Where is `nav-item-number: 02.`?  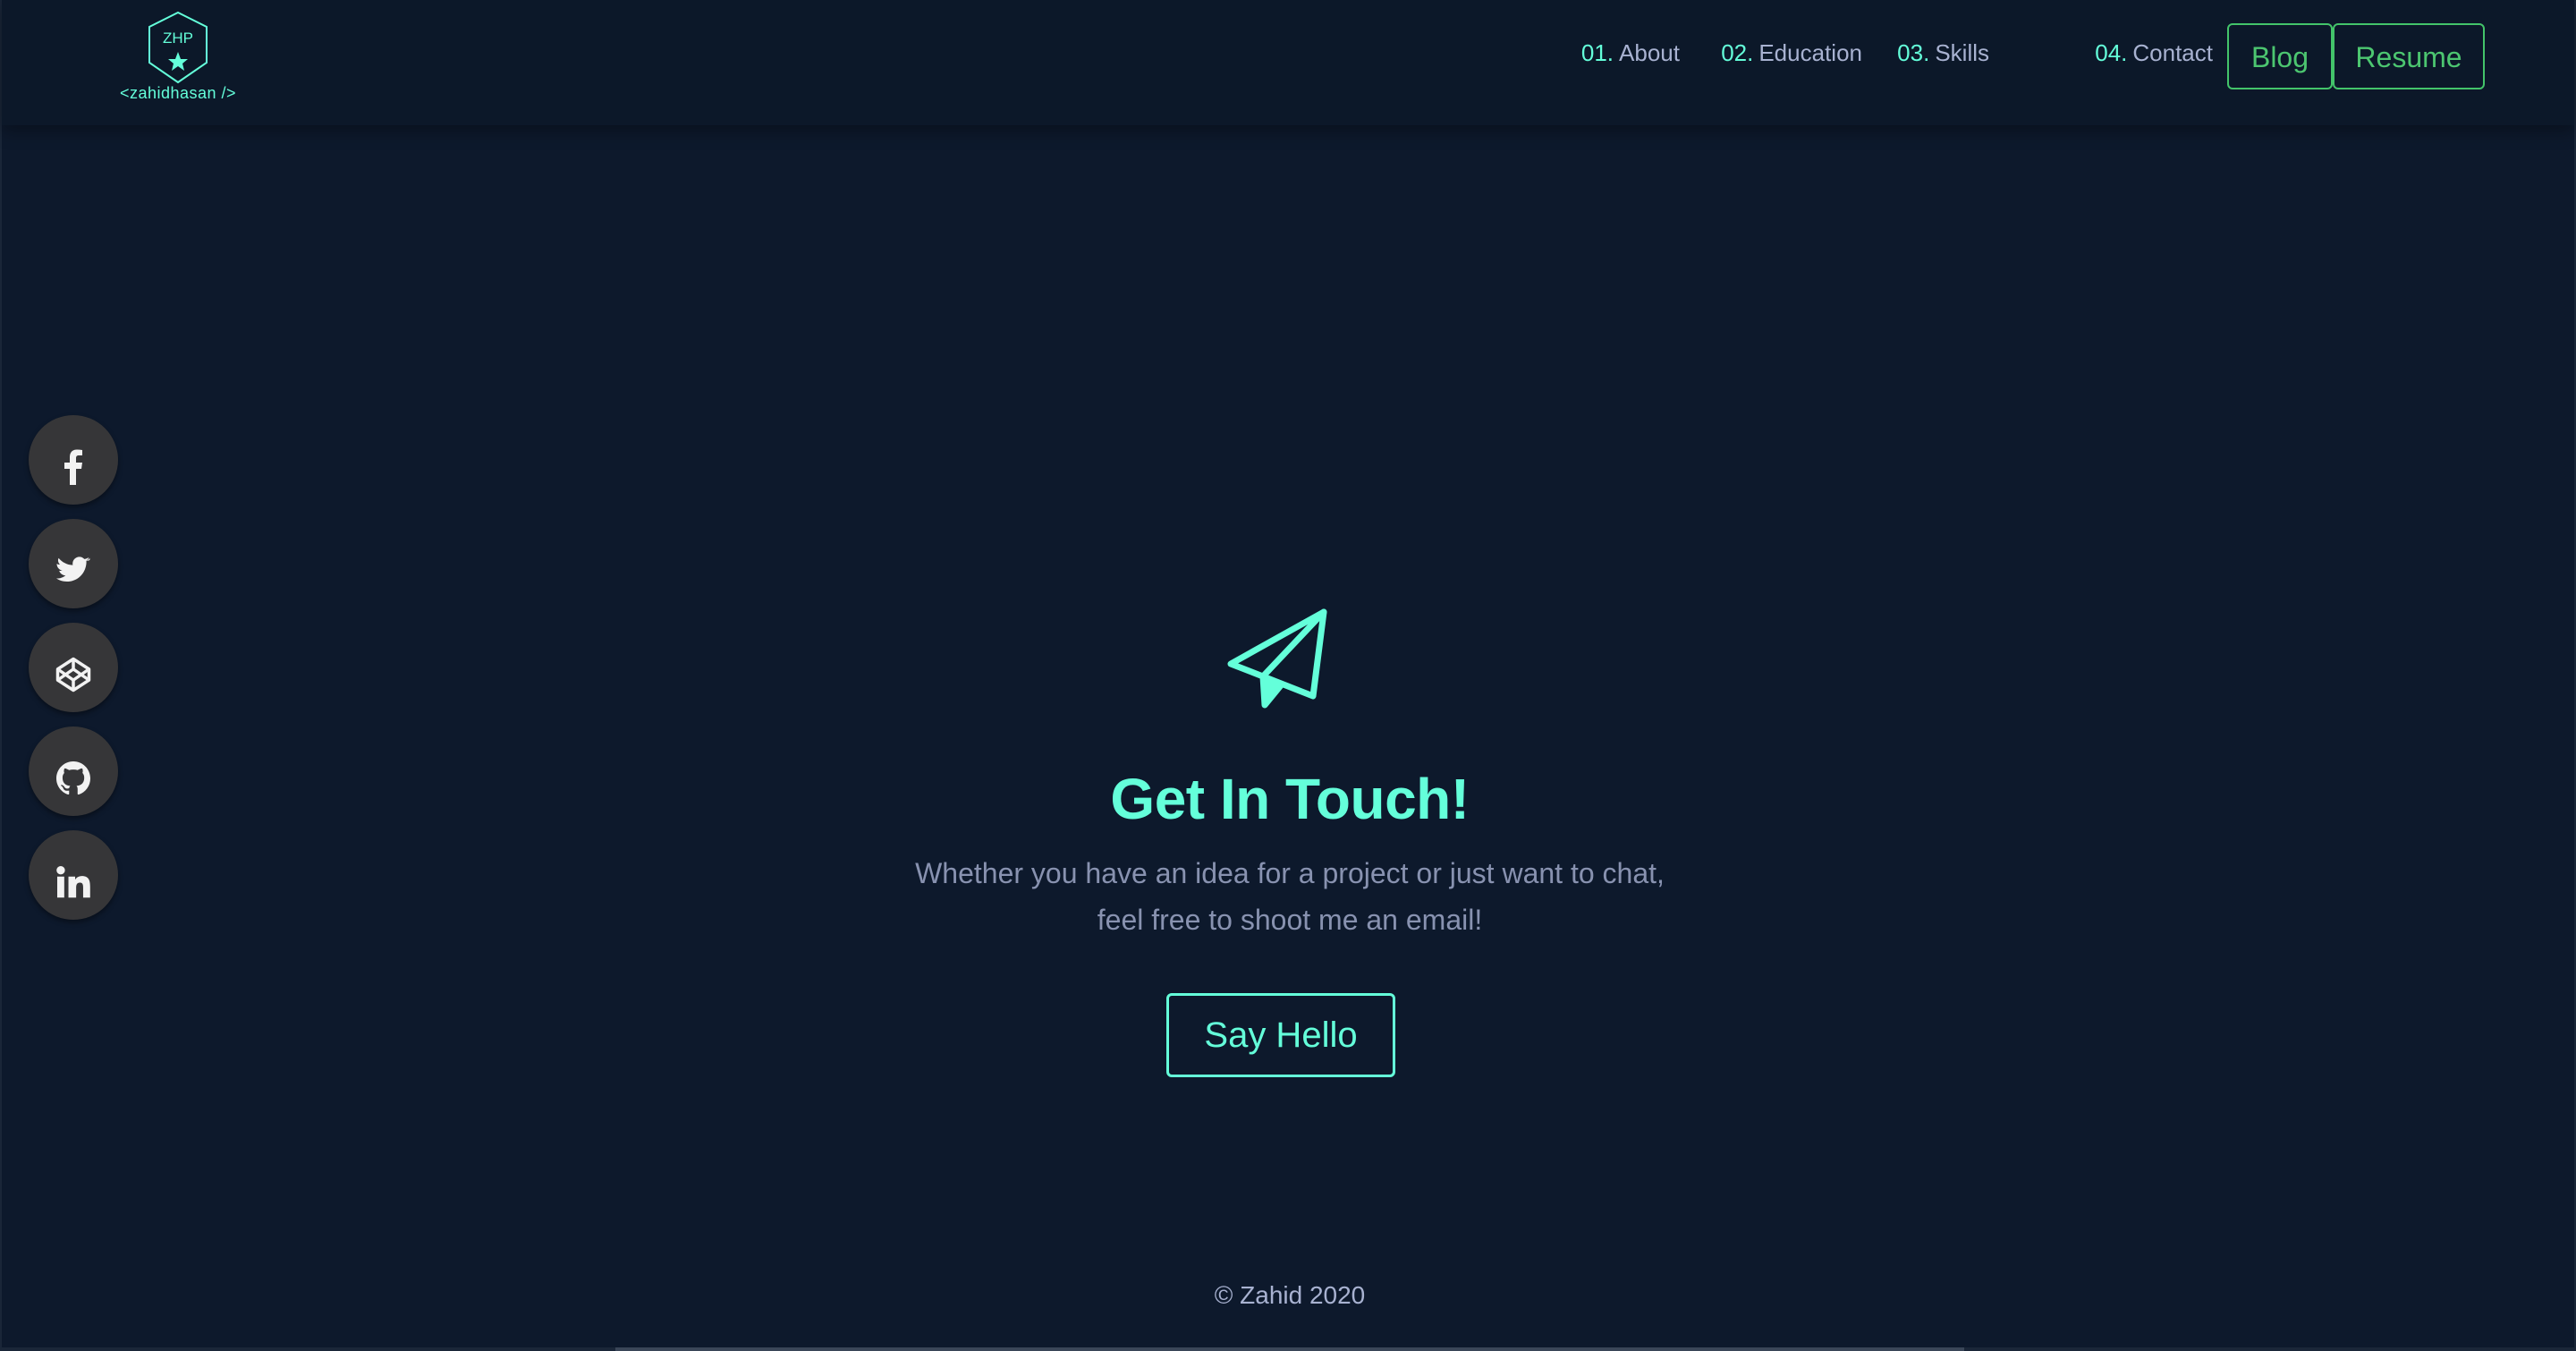
nav-item-number: 02. is located at coordinates (1737, 52).